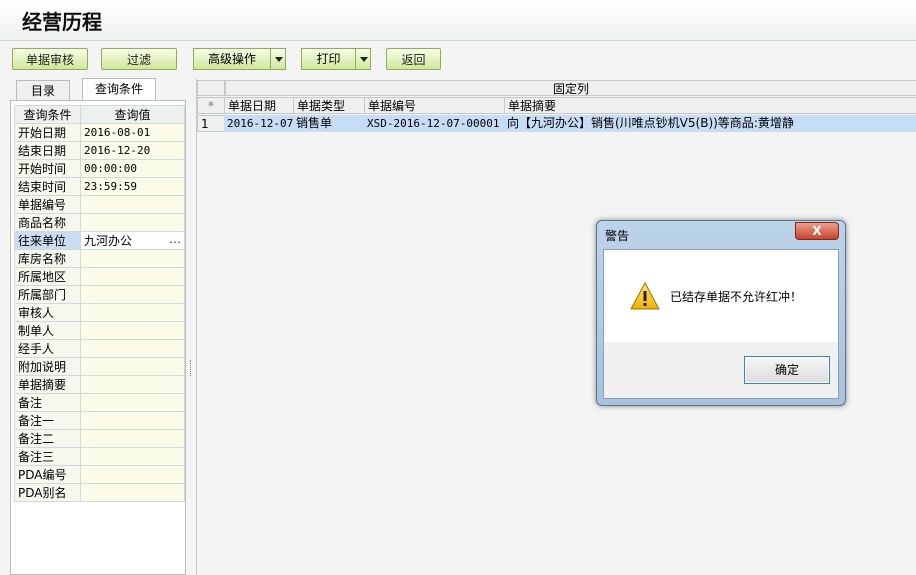 Image resolution: width=916 pixels, height=575 pixels. I want to click on condition-row: 附加说明, so click(99, 366).